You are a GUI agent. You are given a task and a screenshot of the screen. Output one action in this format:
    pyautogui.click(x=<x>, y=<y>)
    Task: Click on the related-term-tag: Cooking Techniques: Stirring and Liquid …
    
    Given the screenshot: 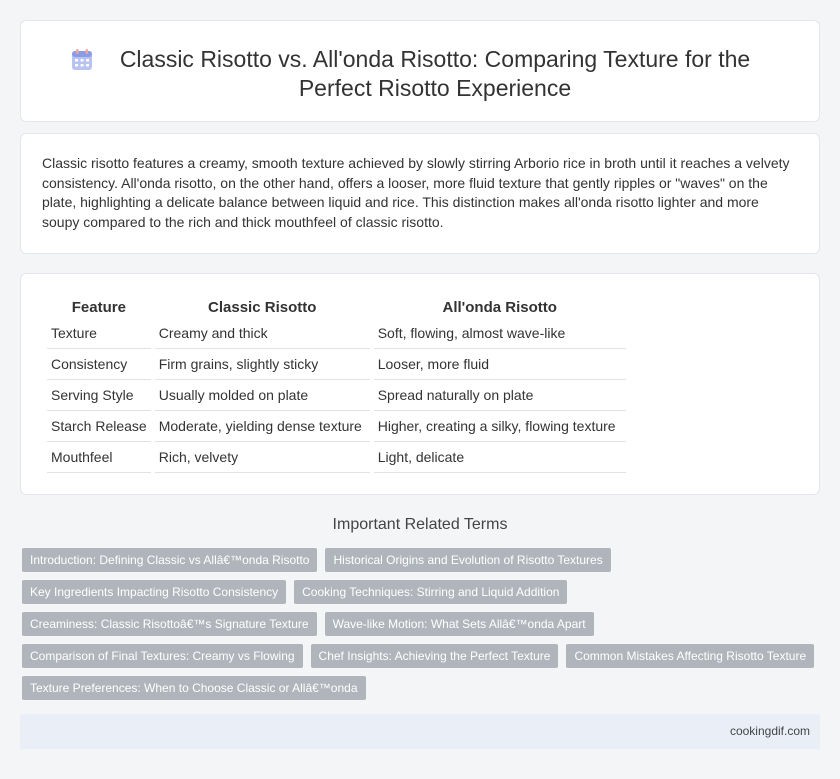 What is the action you would take?
    pyautogui.click(x=431, y=592)
    